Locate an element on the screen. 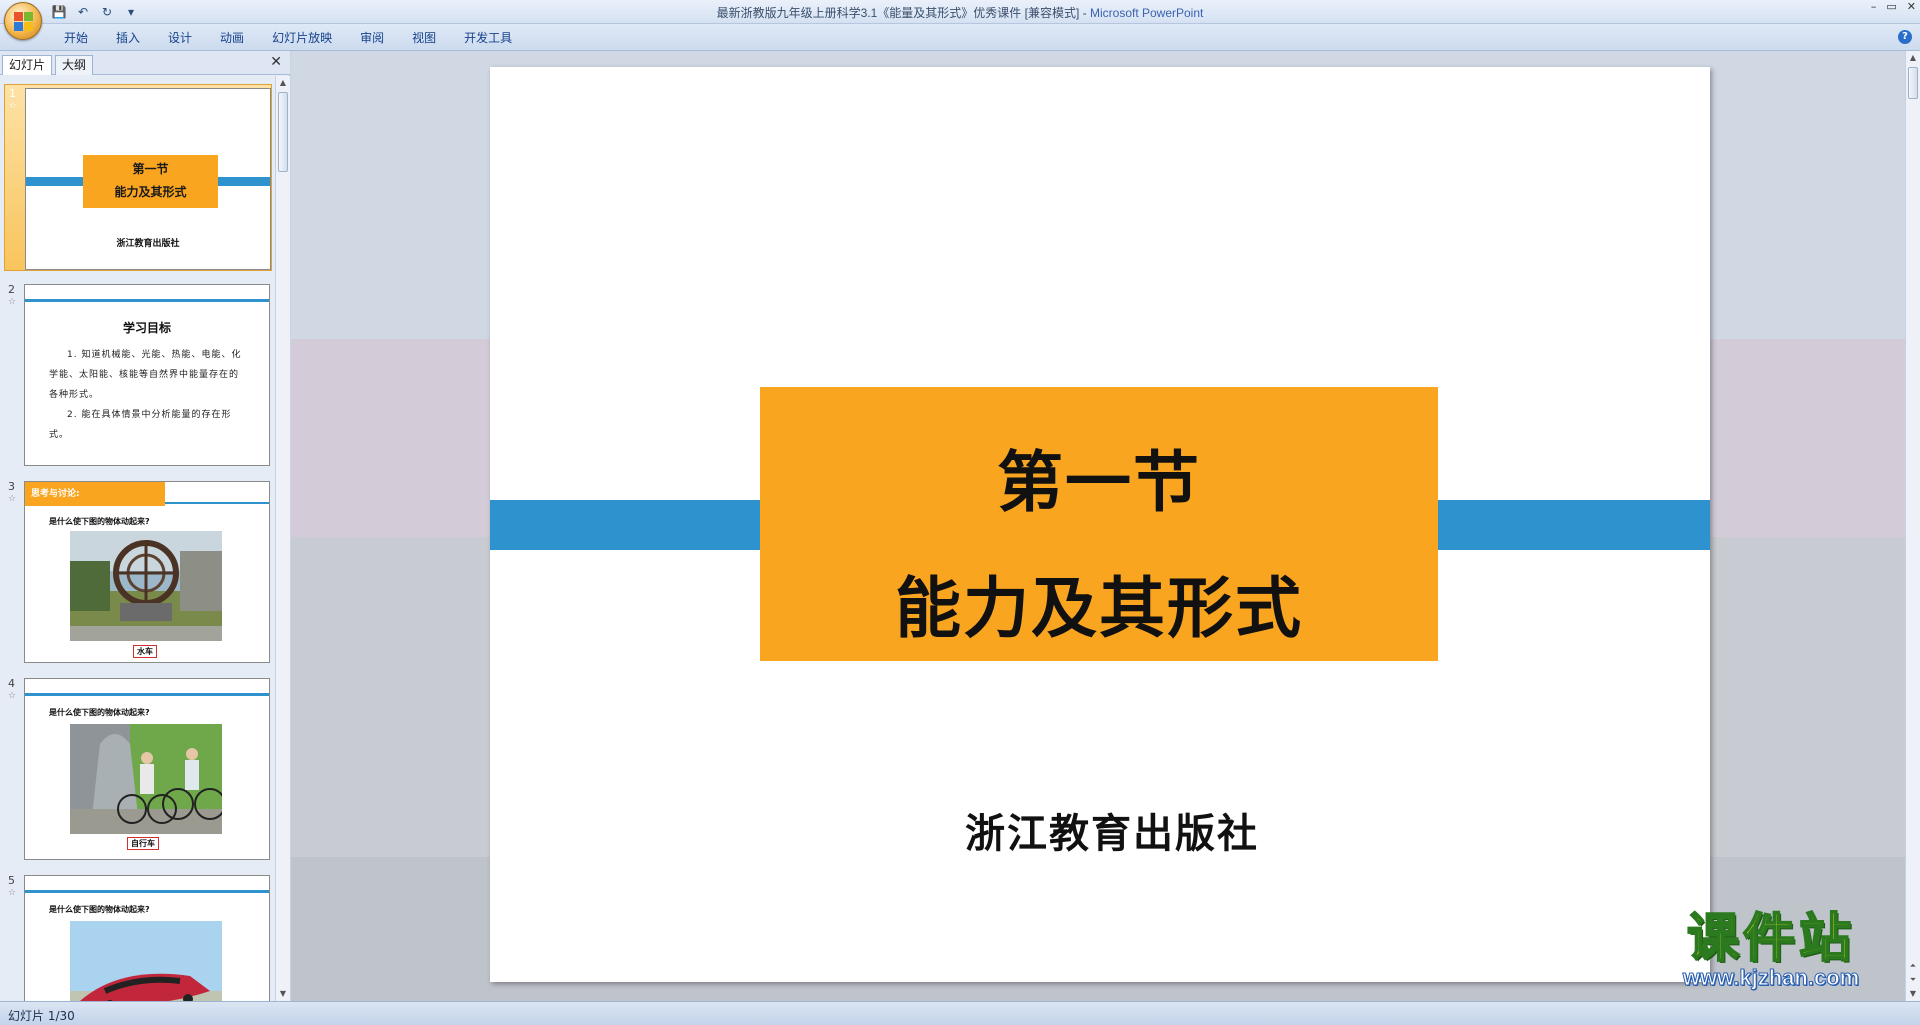 The width and height of the screenshot is (1920, 1025). office-logo-icon is located at coordinates (24, 22).